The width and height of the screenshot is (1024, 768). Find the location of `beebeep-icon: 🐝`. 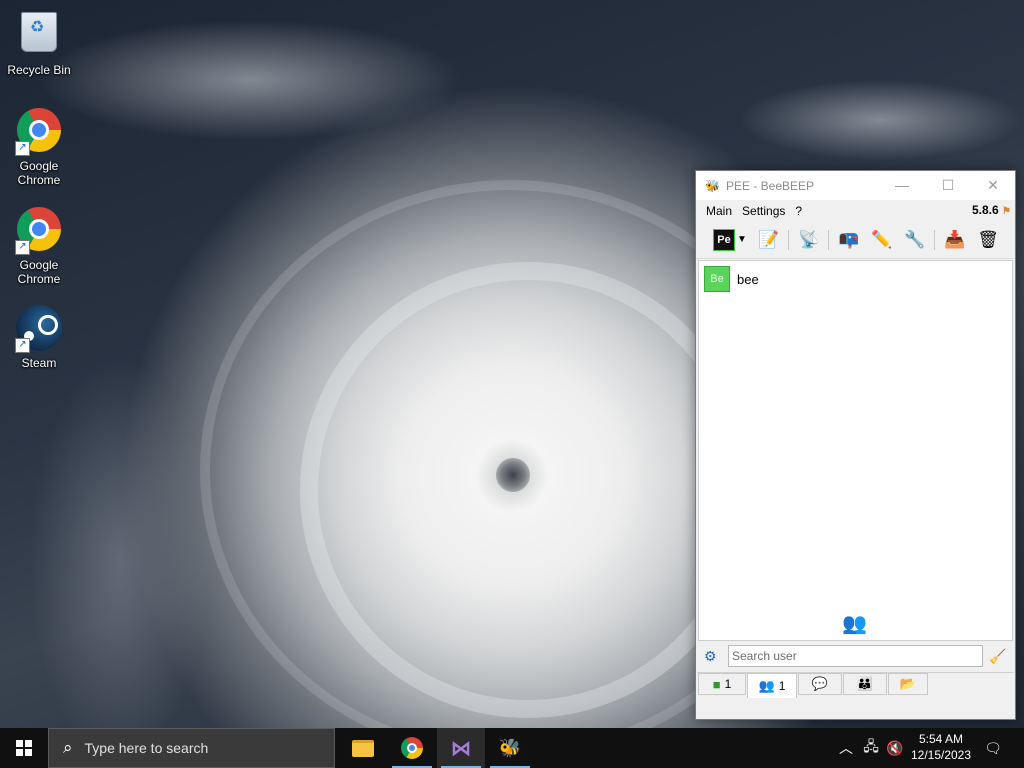

beebeep-icon: 🐝 is located at coordinates (510, 747).